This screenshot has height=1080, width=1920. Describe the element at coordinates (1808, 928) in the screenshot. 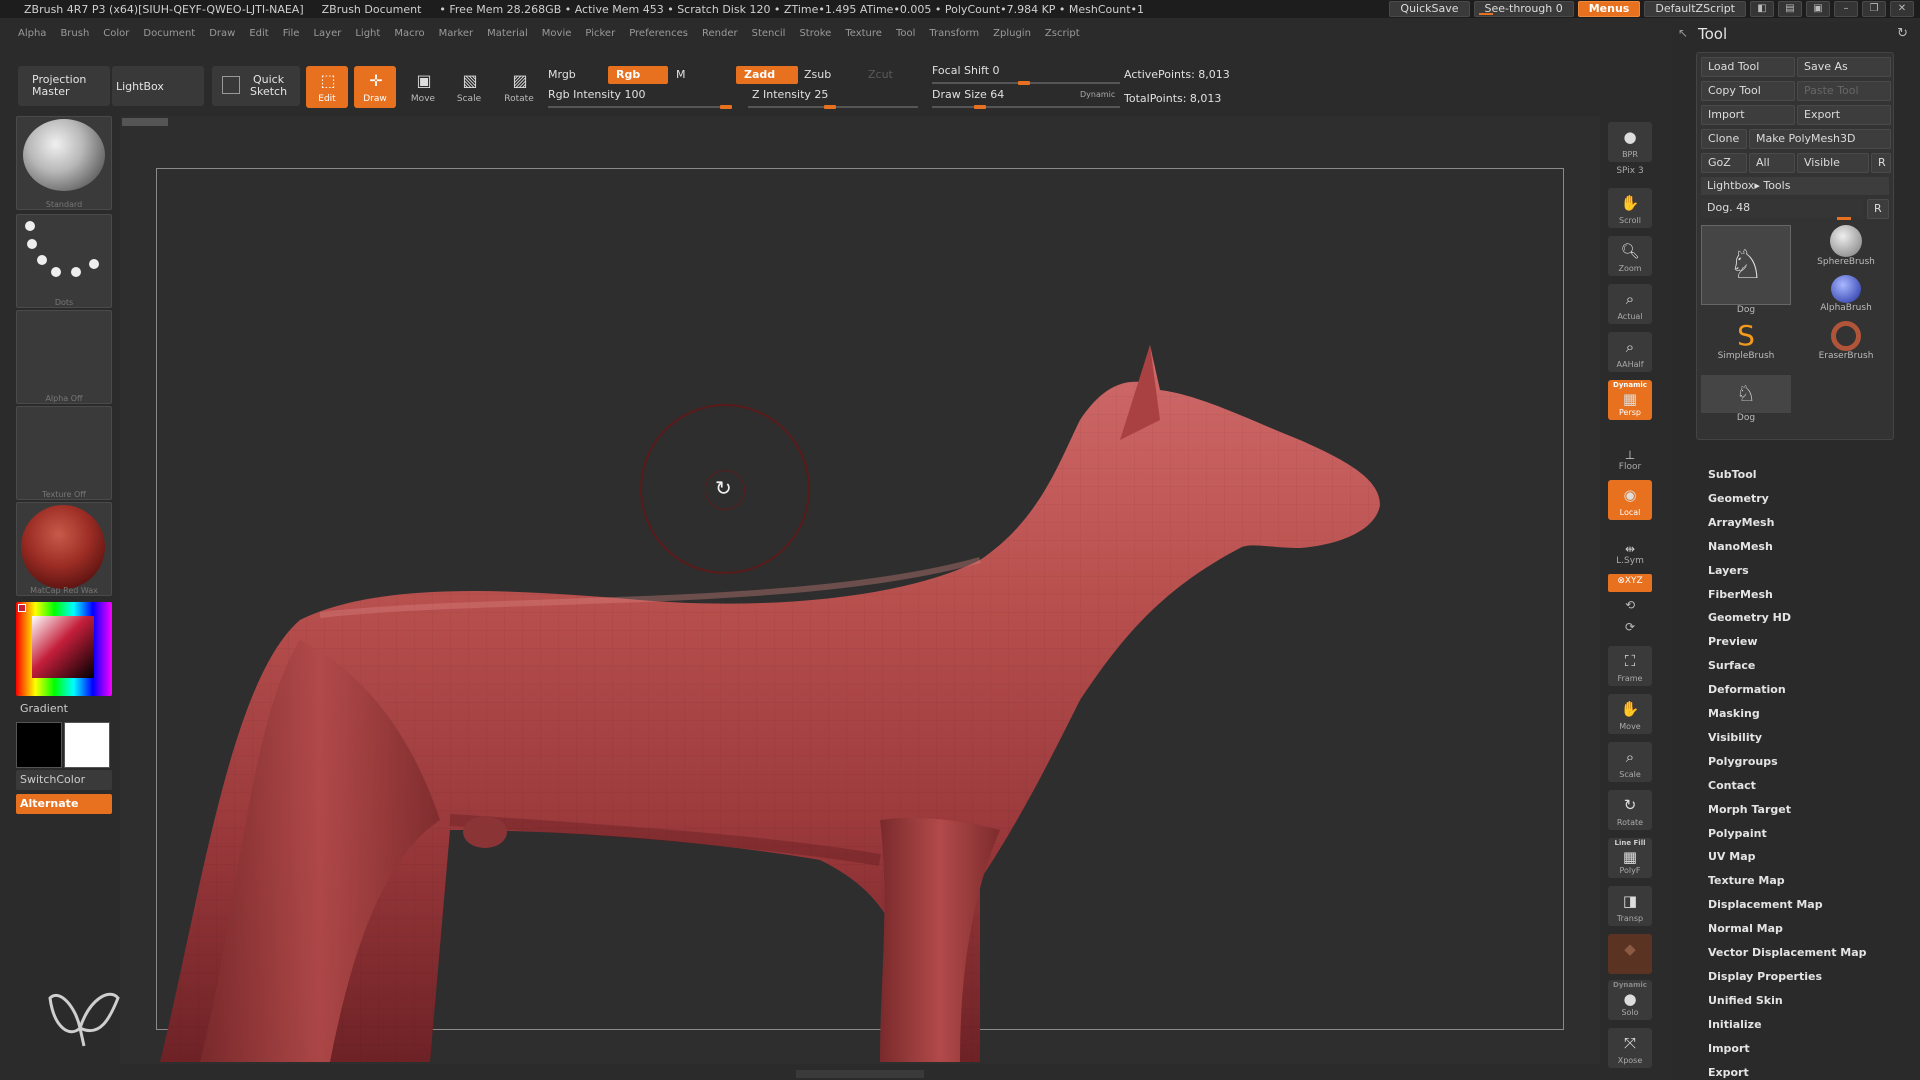

I see `subpalette-normal-map: Normal Map` at that location.